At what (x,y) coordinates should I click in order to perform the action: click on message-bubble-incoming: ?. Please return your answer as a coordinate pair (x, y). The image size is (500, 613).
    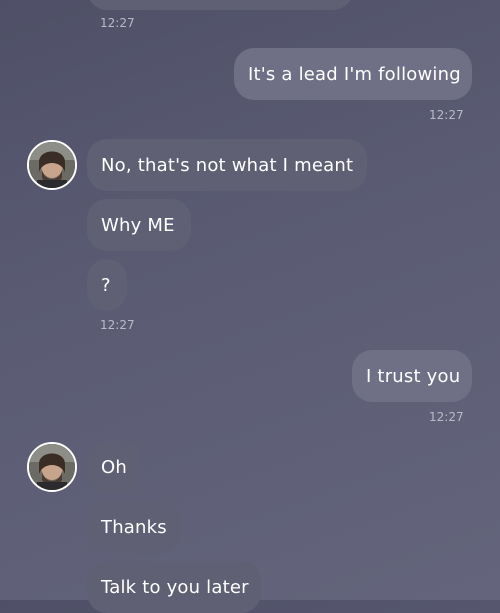
    Looking at the image, I should click on (107, 285).